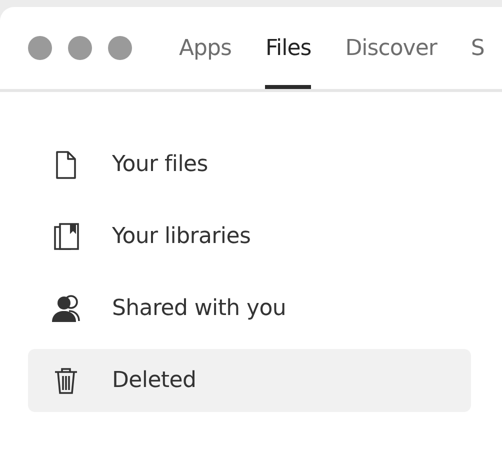 The width and height of the screenshot is (502, 466). What do you see at coordinates (154, 380) in the screenshot?
I see `item-label: Deleted` at bounding box center [154, 380].